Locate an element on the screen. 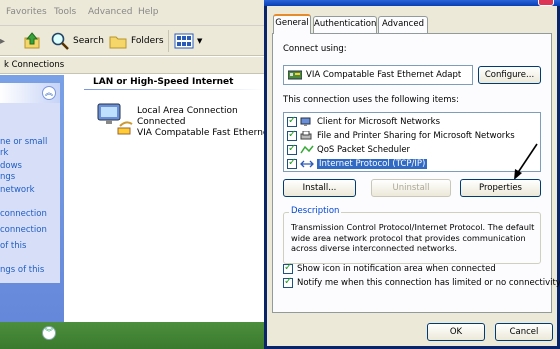  task-link: network is located at coordinates (17, 190).